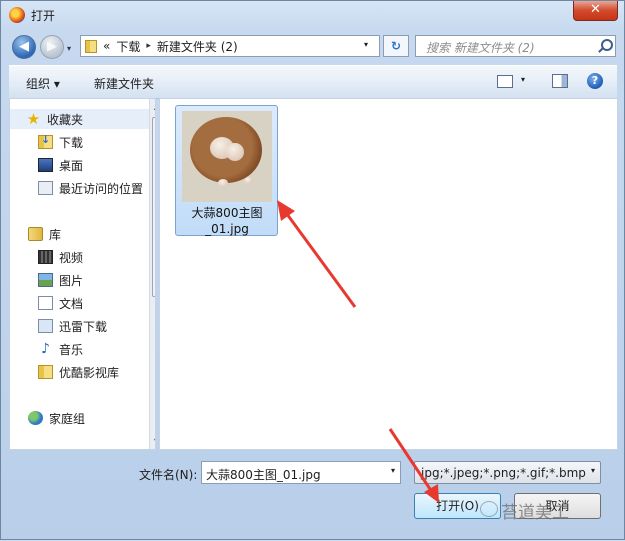 The width and height of the screenshot is (625, 541). What do you see at coordinates (45, 349) in the screenshot?
I see `music-icon: ♪` at bounding box center [45, 349].